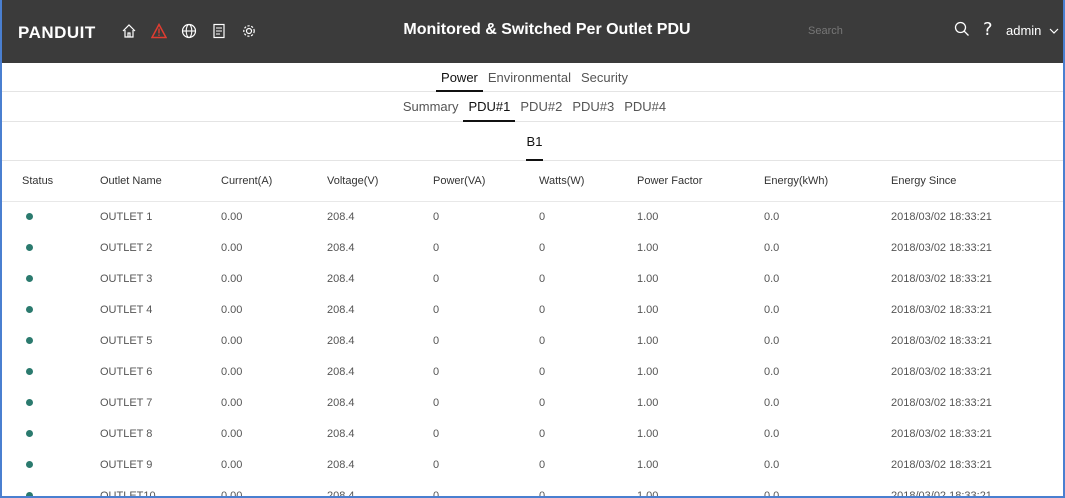 The image size is (1065, 498). I want to click on search-icon, so click(963, 30).